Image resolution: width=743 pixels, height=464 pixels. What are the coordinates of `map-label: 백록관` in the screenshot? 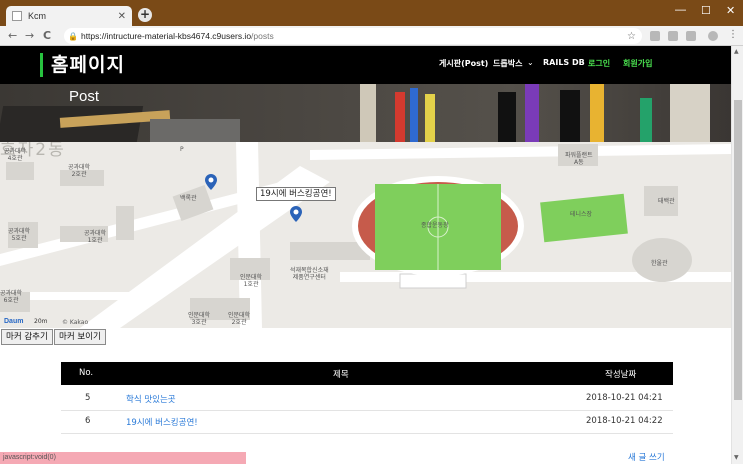 It's located at (188, 198).